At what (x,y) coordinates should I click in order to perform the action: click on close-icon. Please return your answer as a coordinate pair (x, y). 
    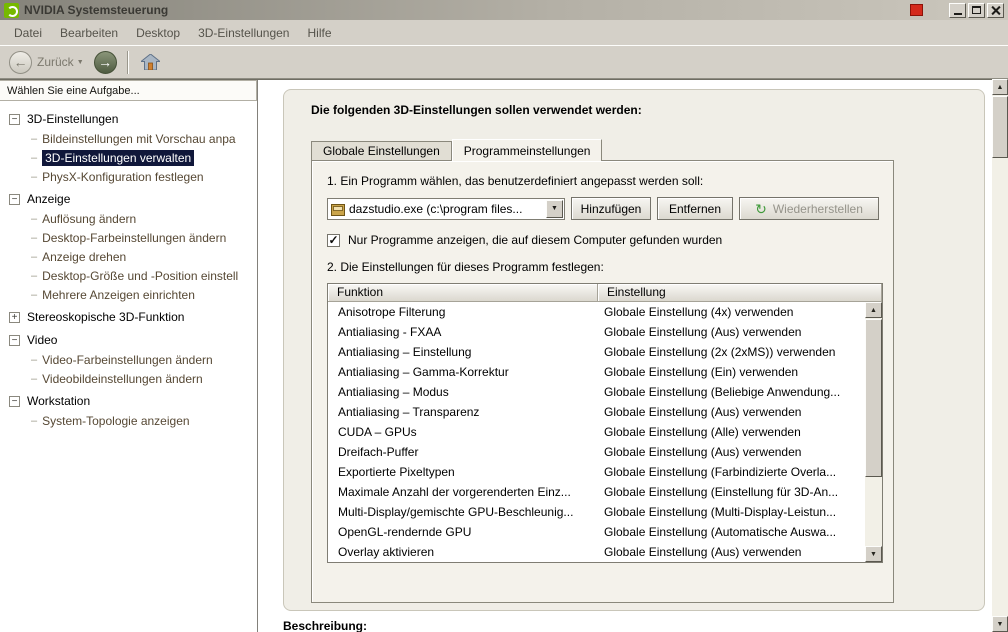
    Looking at the image, I should click on (995, 10).